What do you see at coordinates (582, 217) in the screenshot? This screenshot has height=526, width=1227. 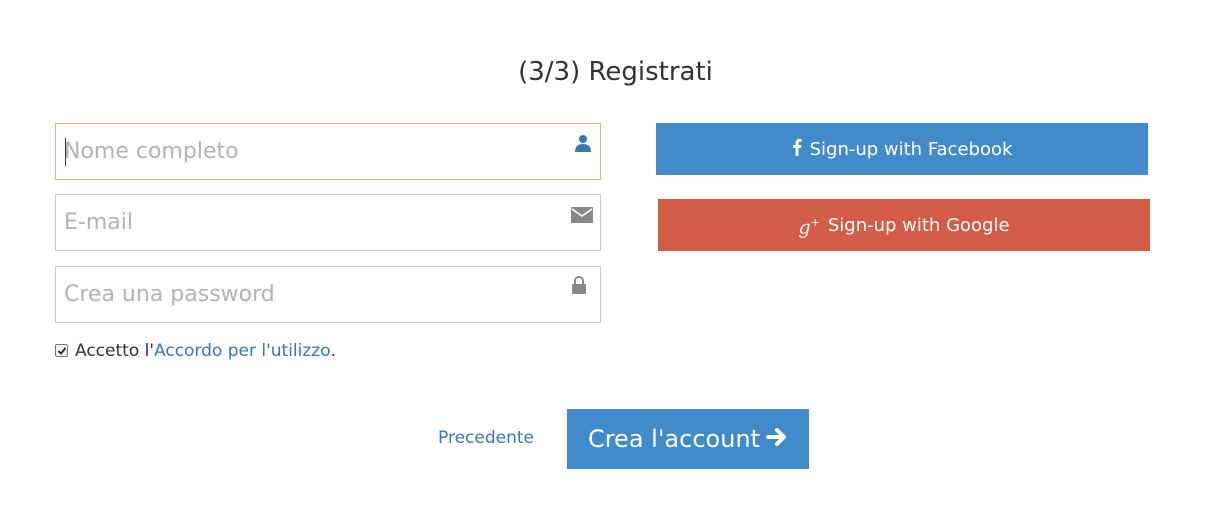 I see `envelope-icon` at bounding box center [582, 217].